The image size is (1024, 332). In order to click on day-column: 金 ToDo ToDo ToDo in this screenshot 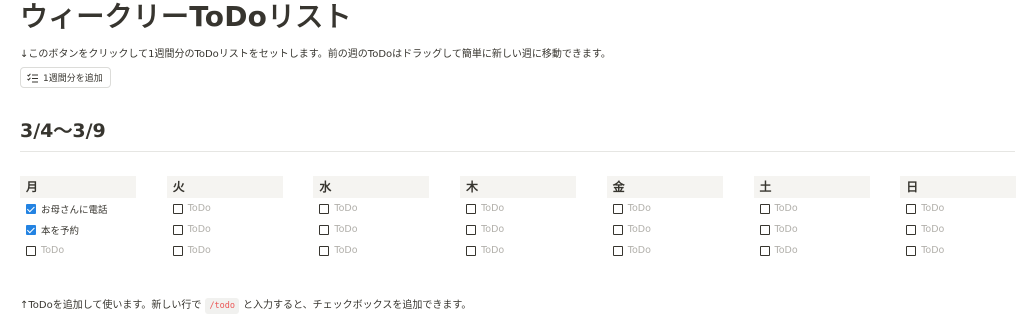, I will do `click(664, 218)`.